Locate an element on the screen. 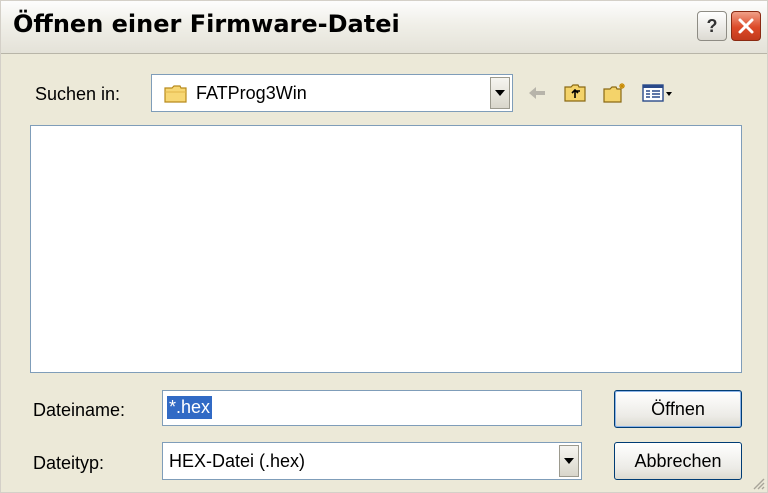 The width and height of the screenshot is (768, 493). back-arrow-icon is located at coordinates (537, 93).